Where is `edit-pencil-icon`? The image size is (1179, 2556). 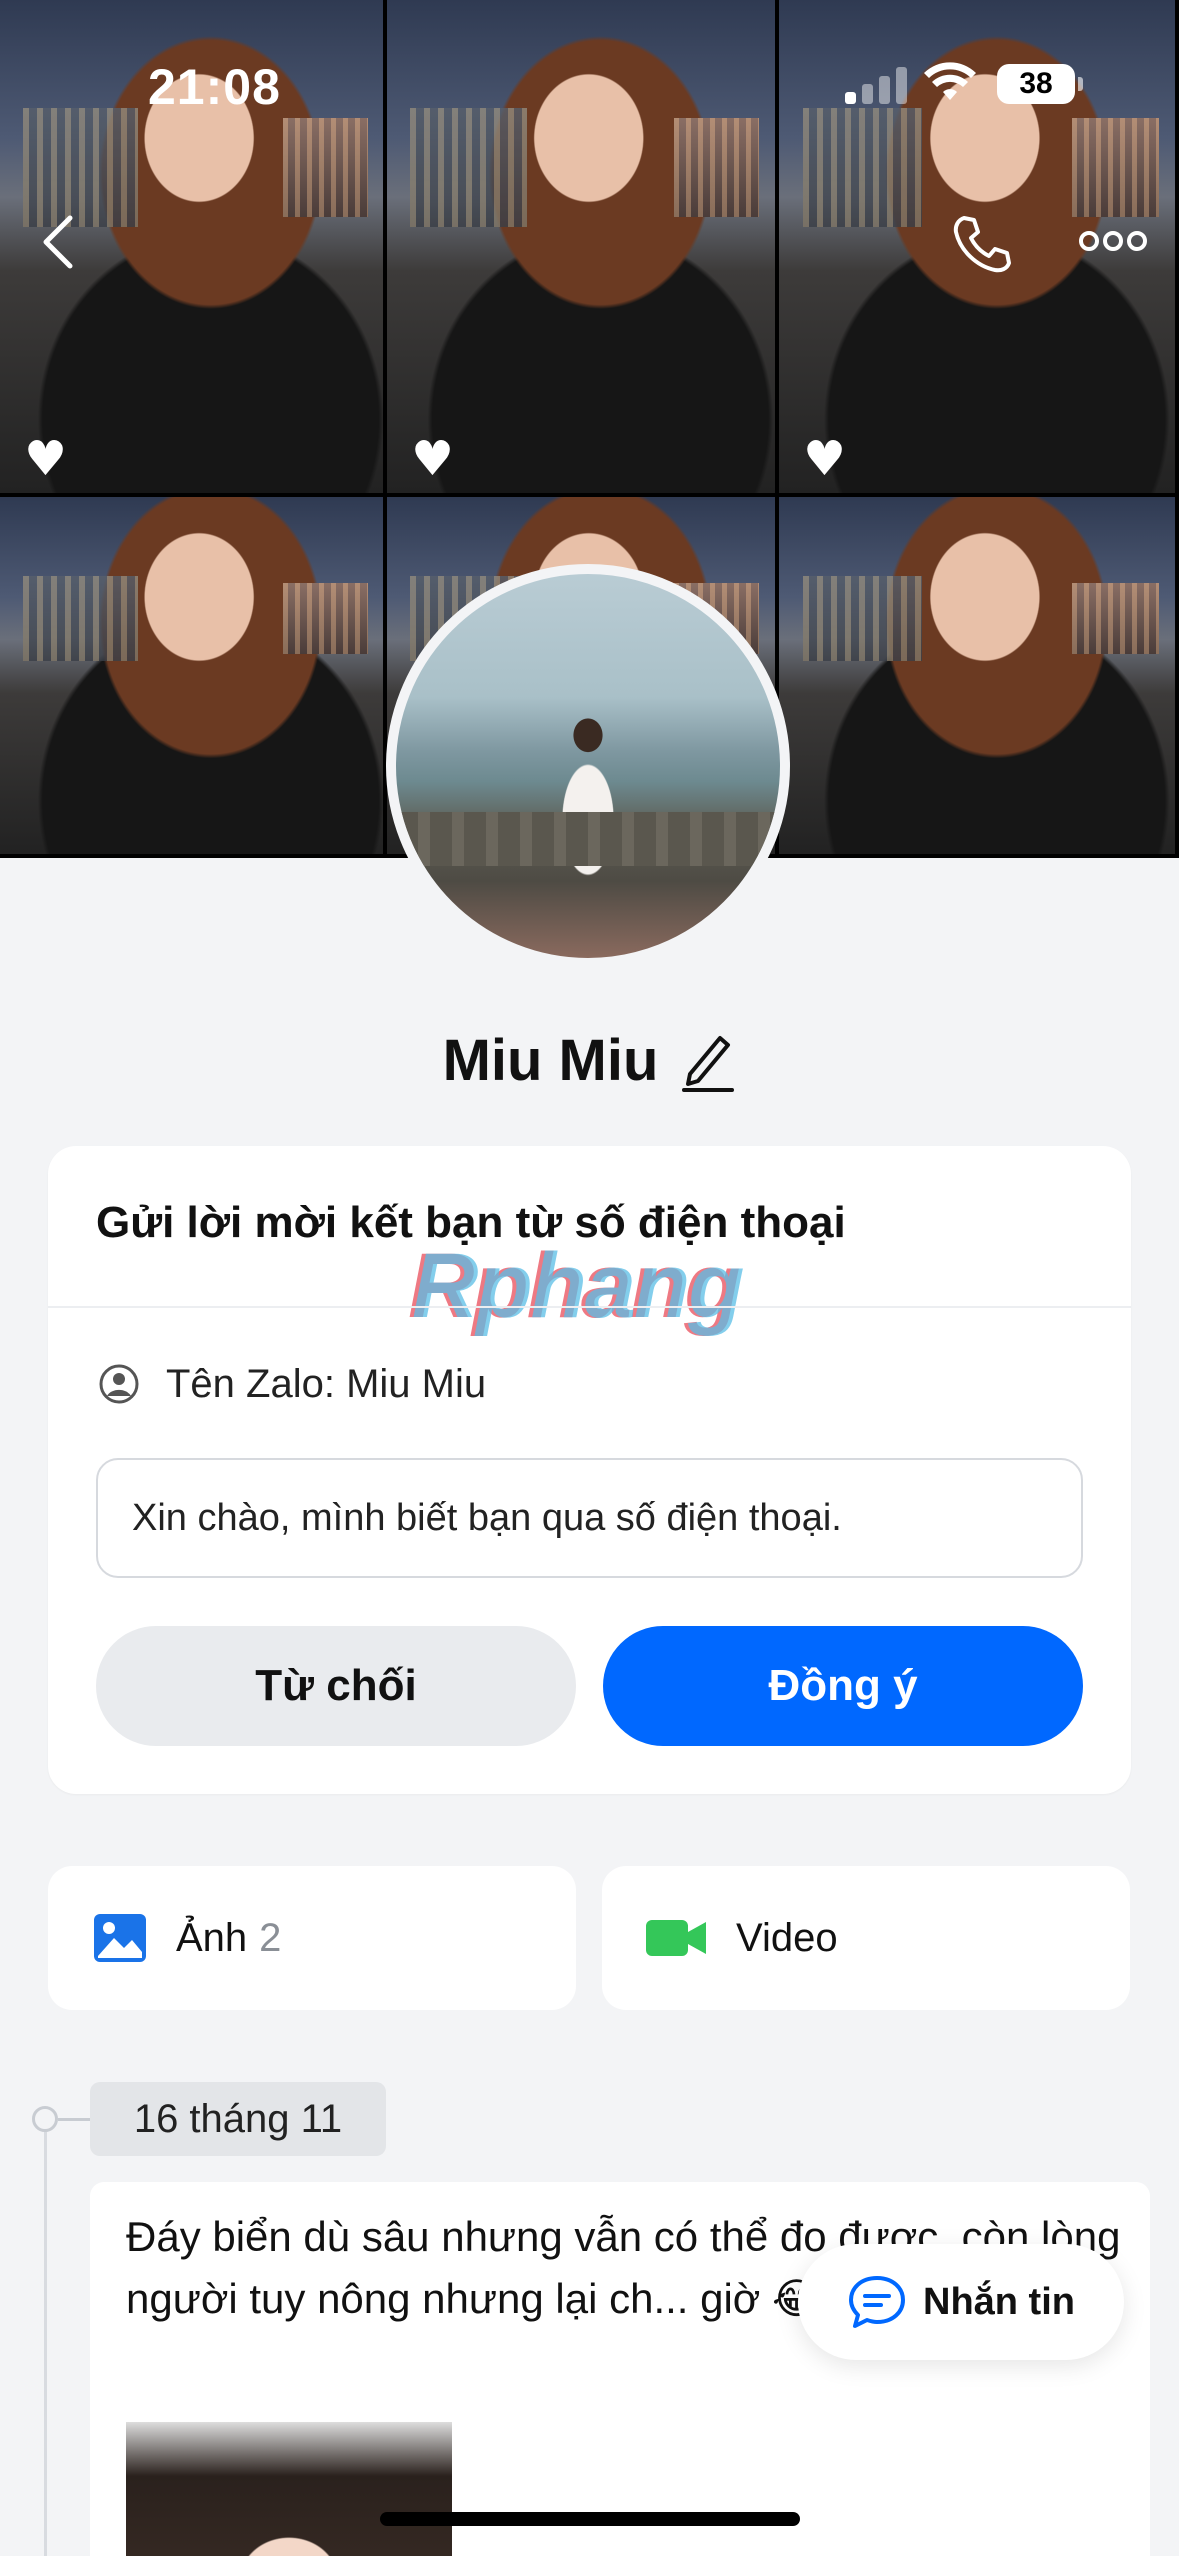
edit-pencil-icon is located at coordinates (708, 1060).